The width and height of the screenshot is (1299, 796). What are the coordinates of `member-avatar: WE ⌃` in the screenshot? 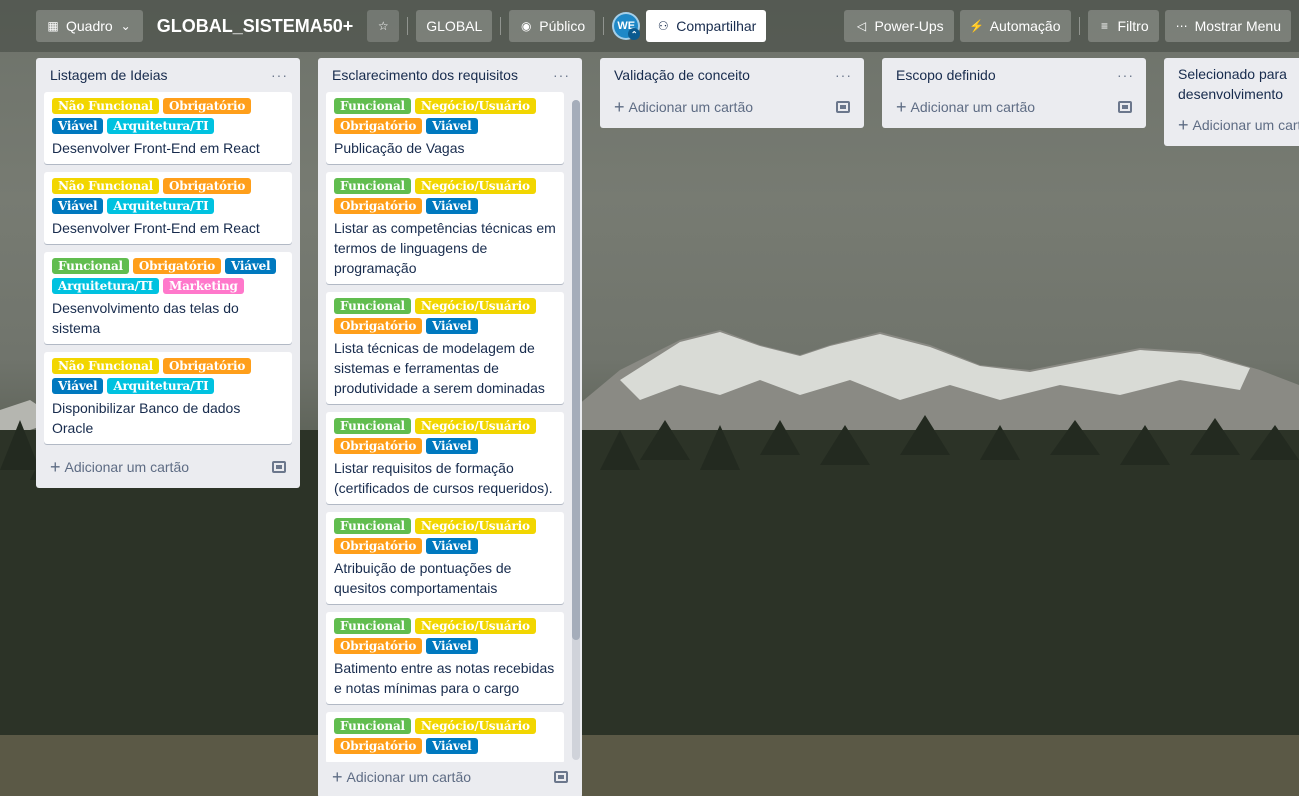 It's located at (626, 26).